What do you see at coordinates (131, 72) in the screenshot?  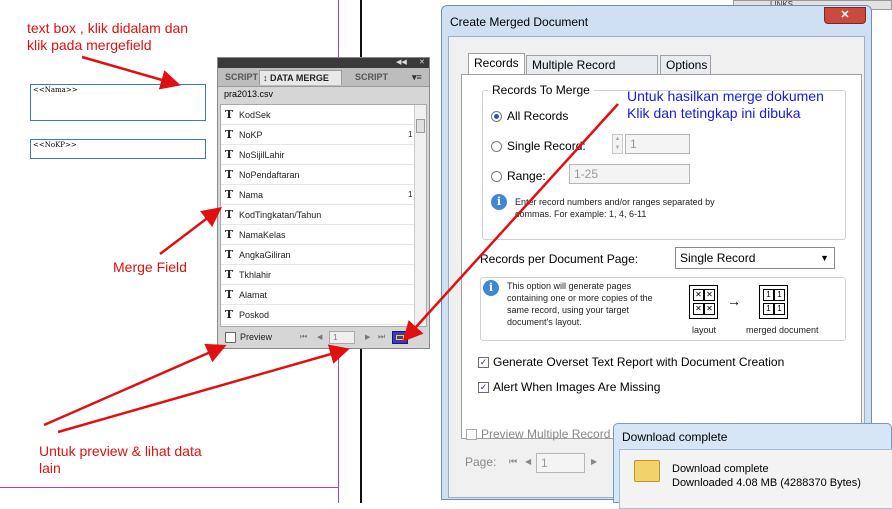 I see `arrow-to-textbox` at bounding box center [131, 72].